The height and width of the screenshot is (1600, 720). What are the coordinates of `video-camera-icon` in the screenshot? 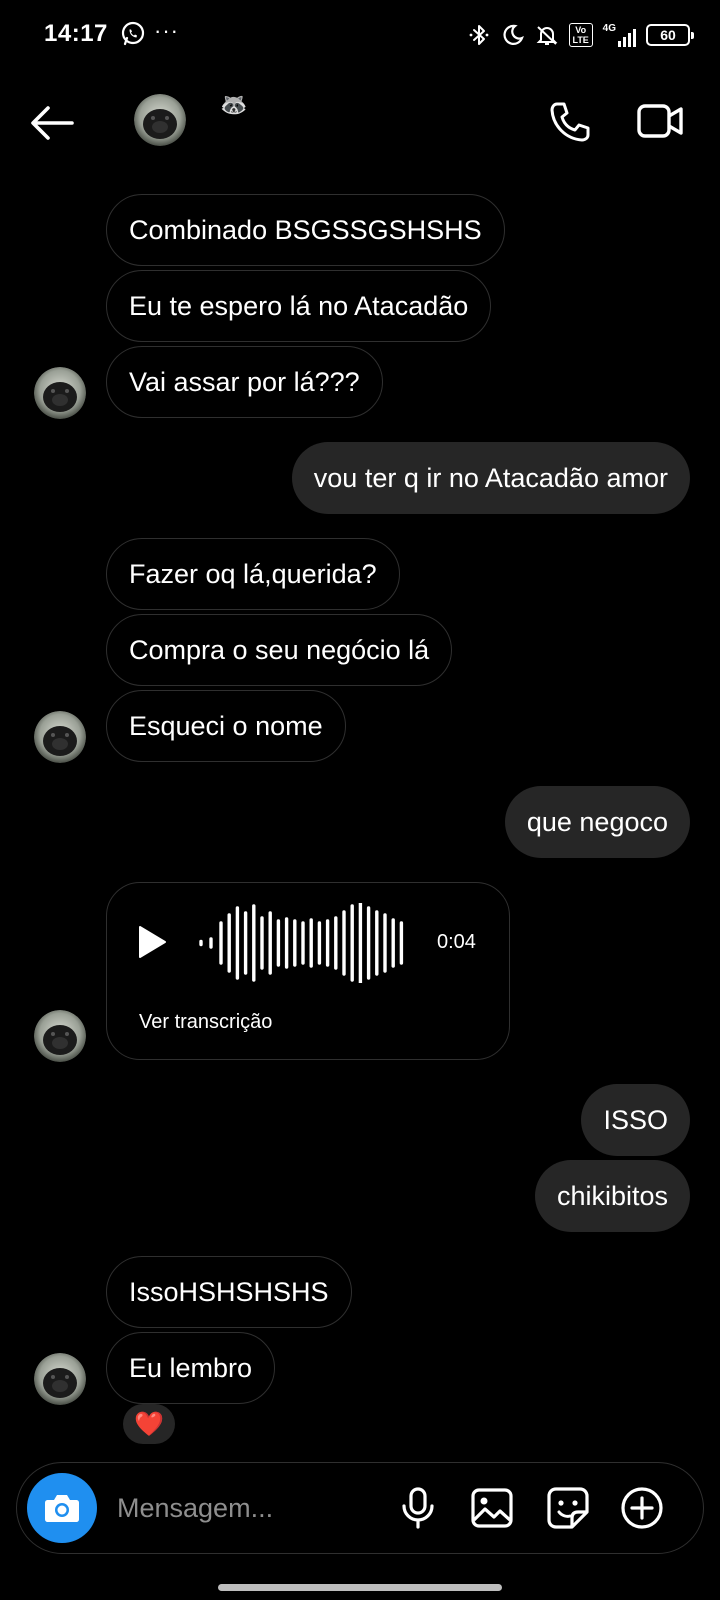 It's located at (660, 121).